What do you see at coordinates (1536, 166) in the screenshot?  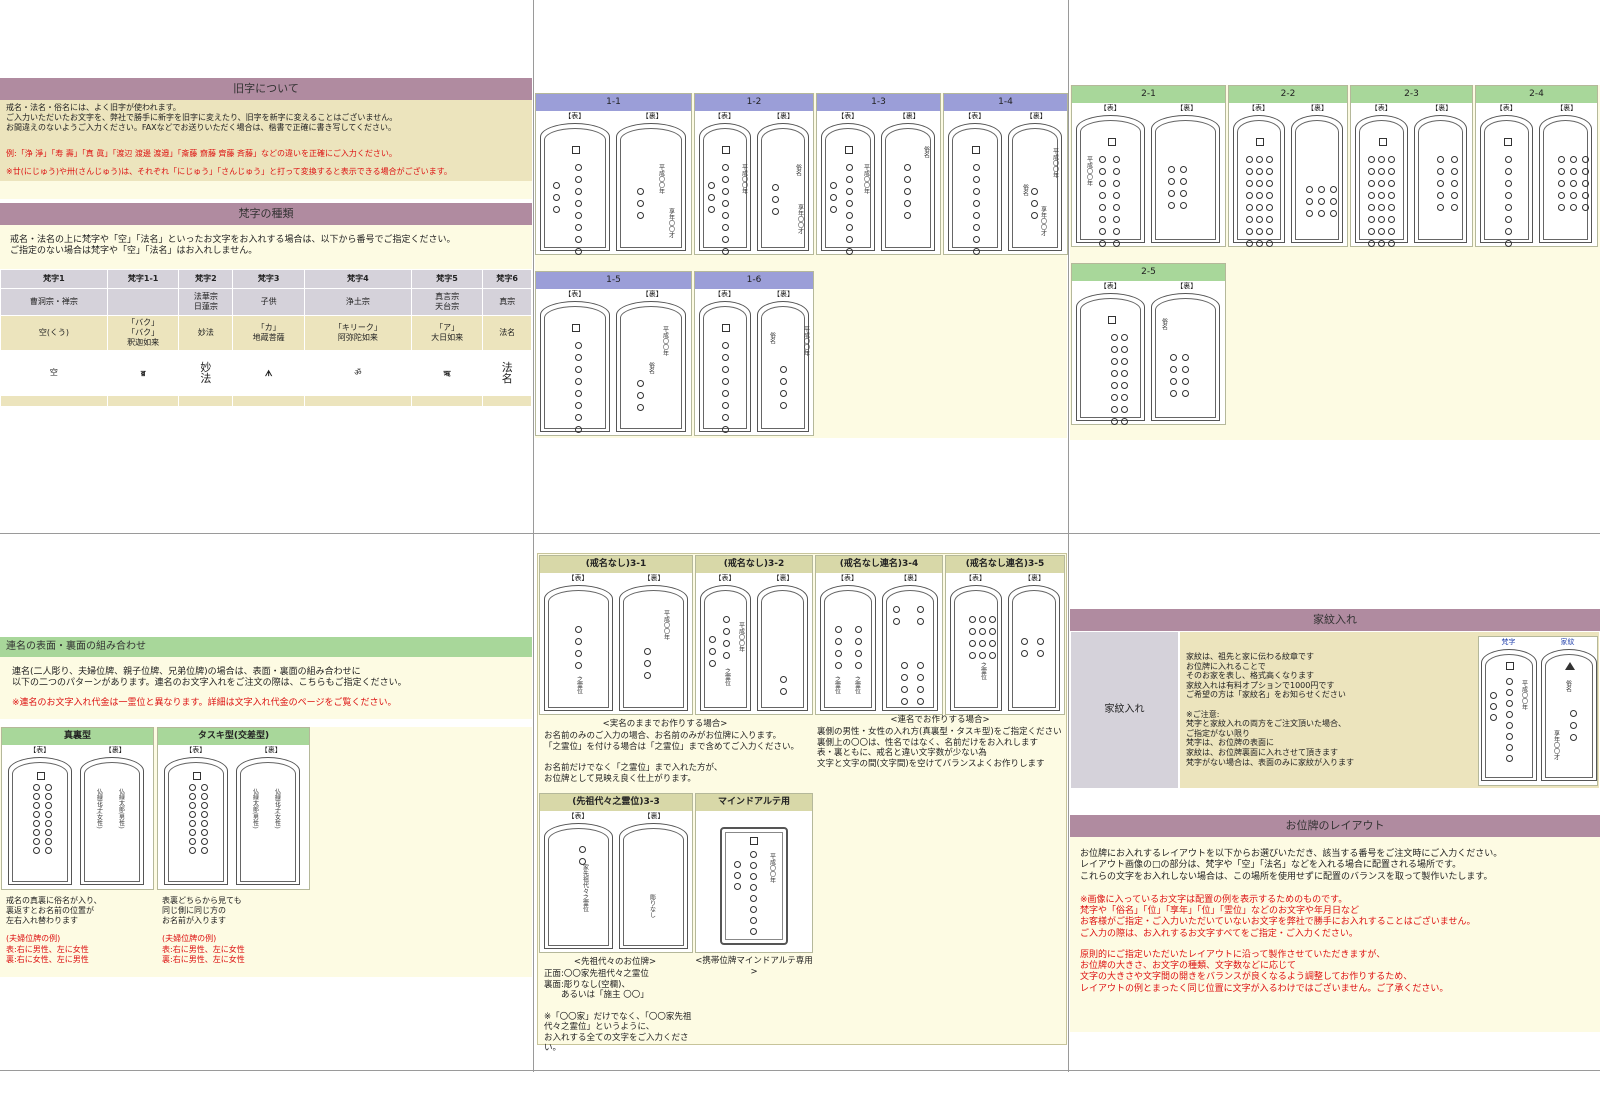 I see `layout-card: 2-4 【表】 【裏】` at bounding box center [1536, 166].